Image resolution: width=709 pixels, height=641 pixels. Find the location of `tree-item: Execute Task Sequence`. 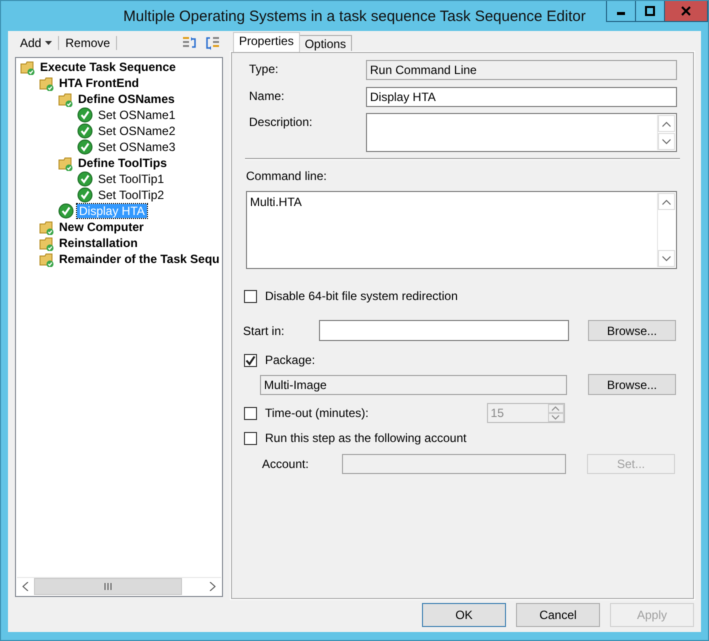

tree-item: Execute Task Sequence is located at coordinates (108, 67).